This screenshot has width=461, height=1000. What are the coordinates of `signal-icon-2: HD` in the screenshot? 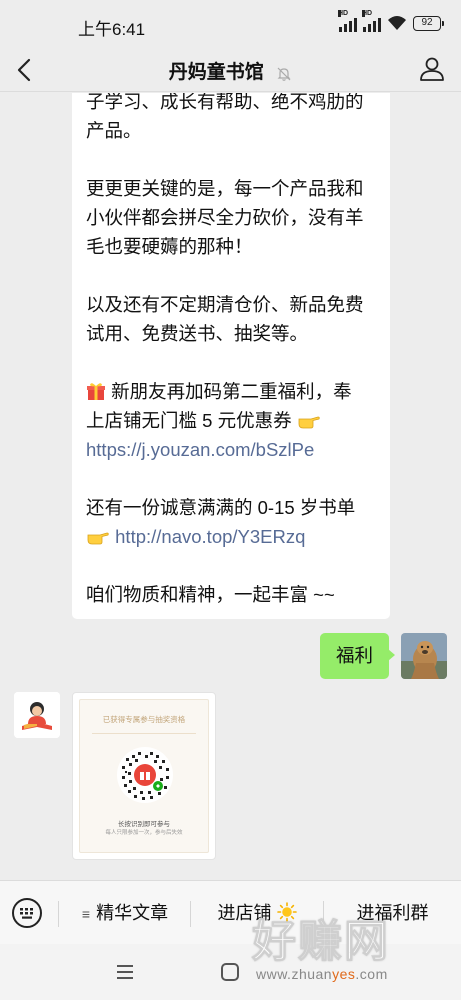 It's located at (371, 21).